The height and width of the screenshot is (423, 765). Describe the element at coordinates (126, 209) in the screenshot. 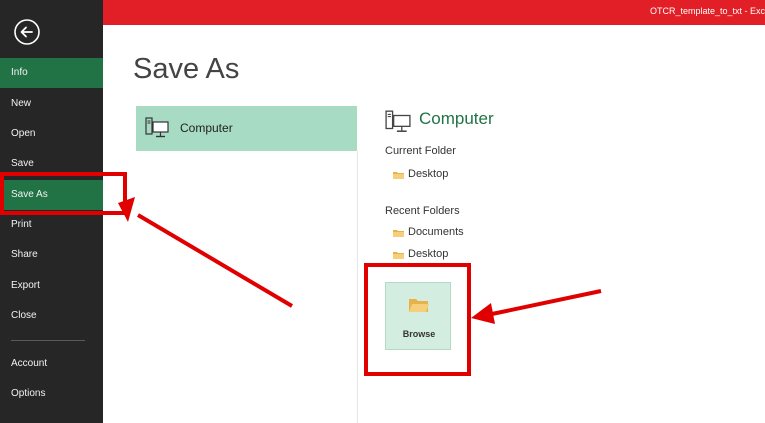

I see `arrow-head-left` at that location.